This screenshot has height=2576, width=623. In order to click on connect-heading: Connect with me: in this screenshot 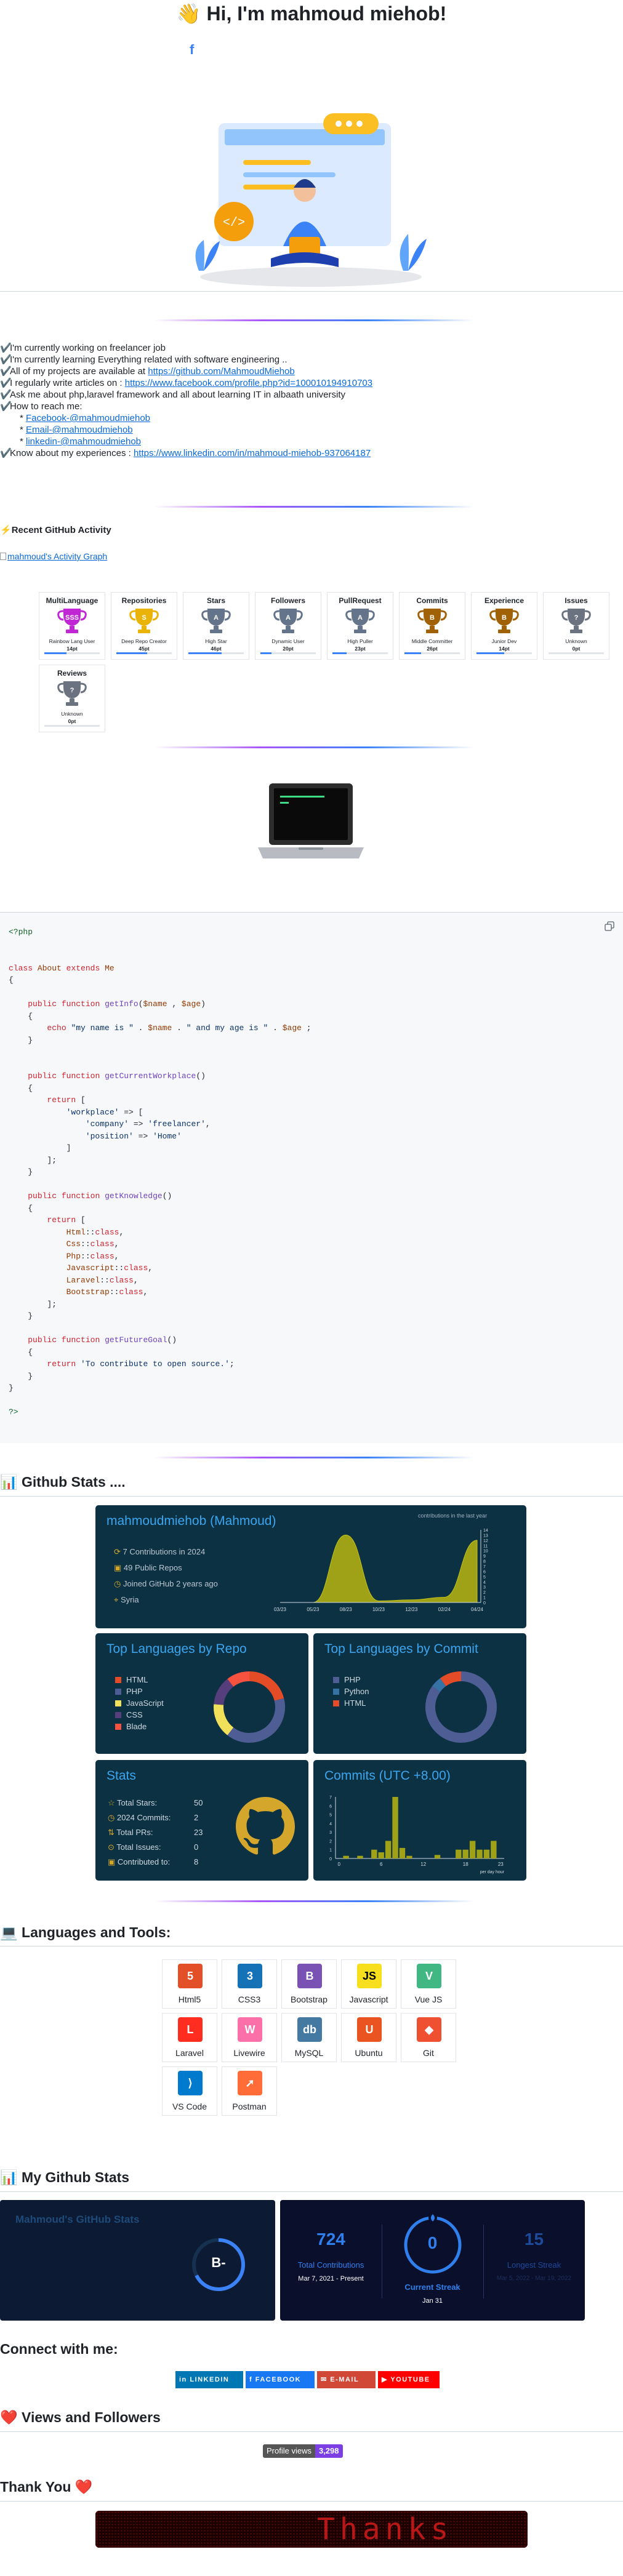, I will do `click(59, 2349)`.